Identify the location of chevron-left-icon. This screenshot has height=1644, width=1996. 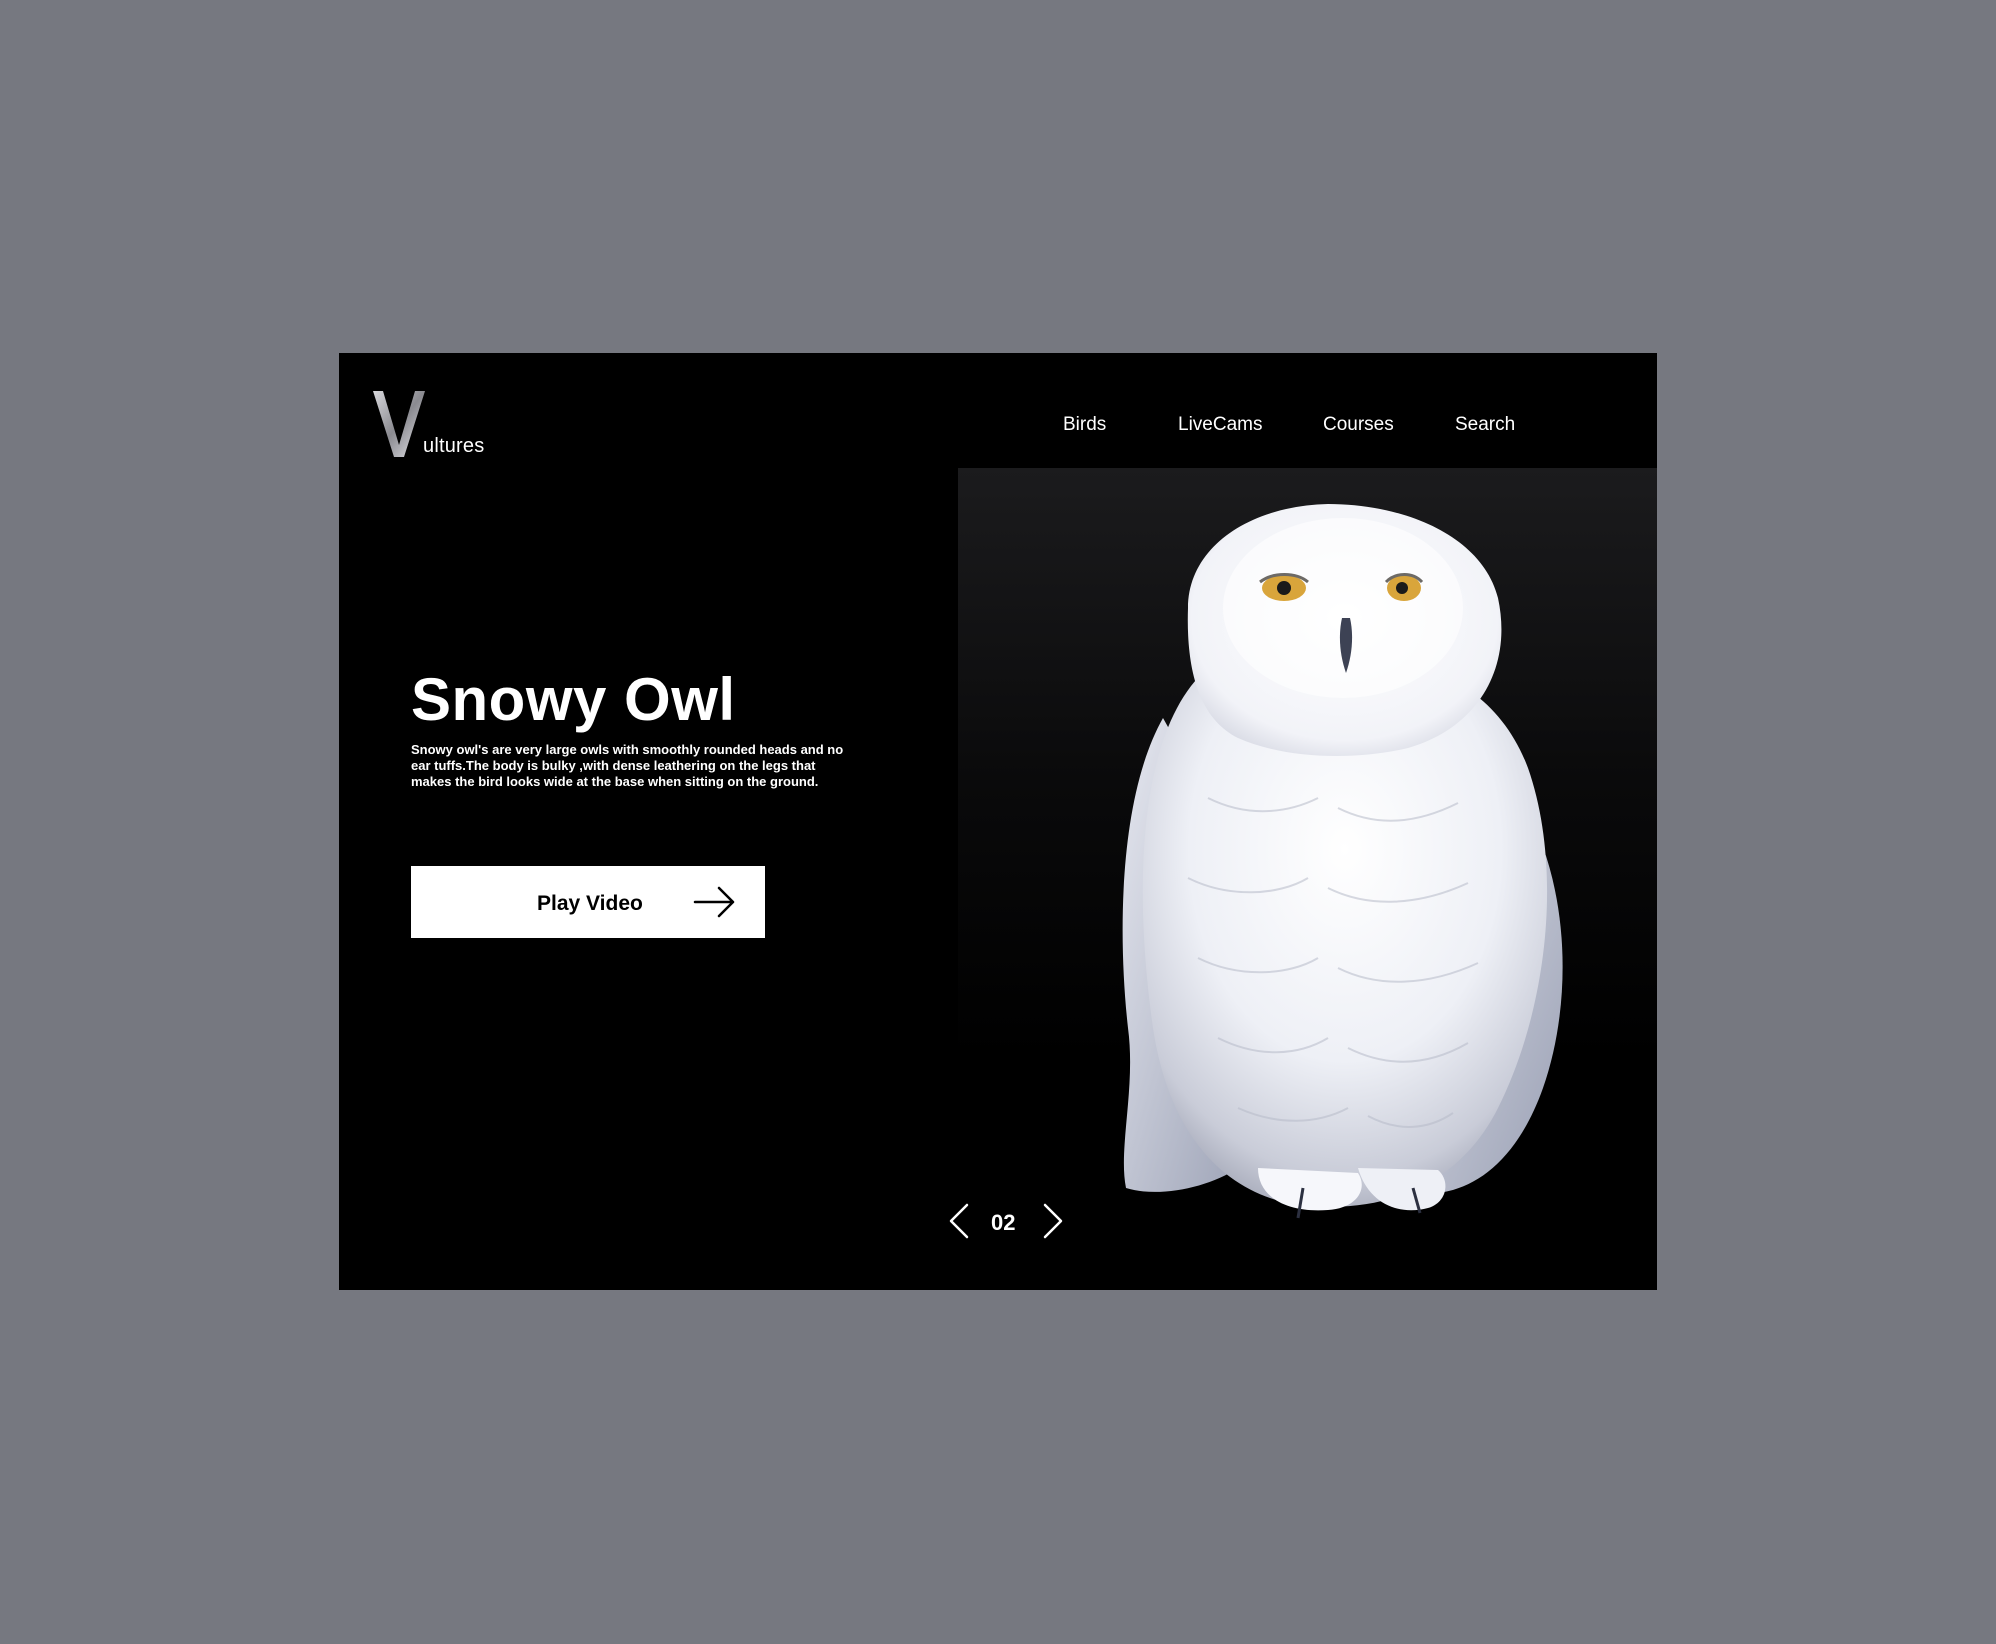
(959, 1221).